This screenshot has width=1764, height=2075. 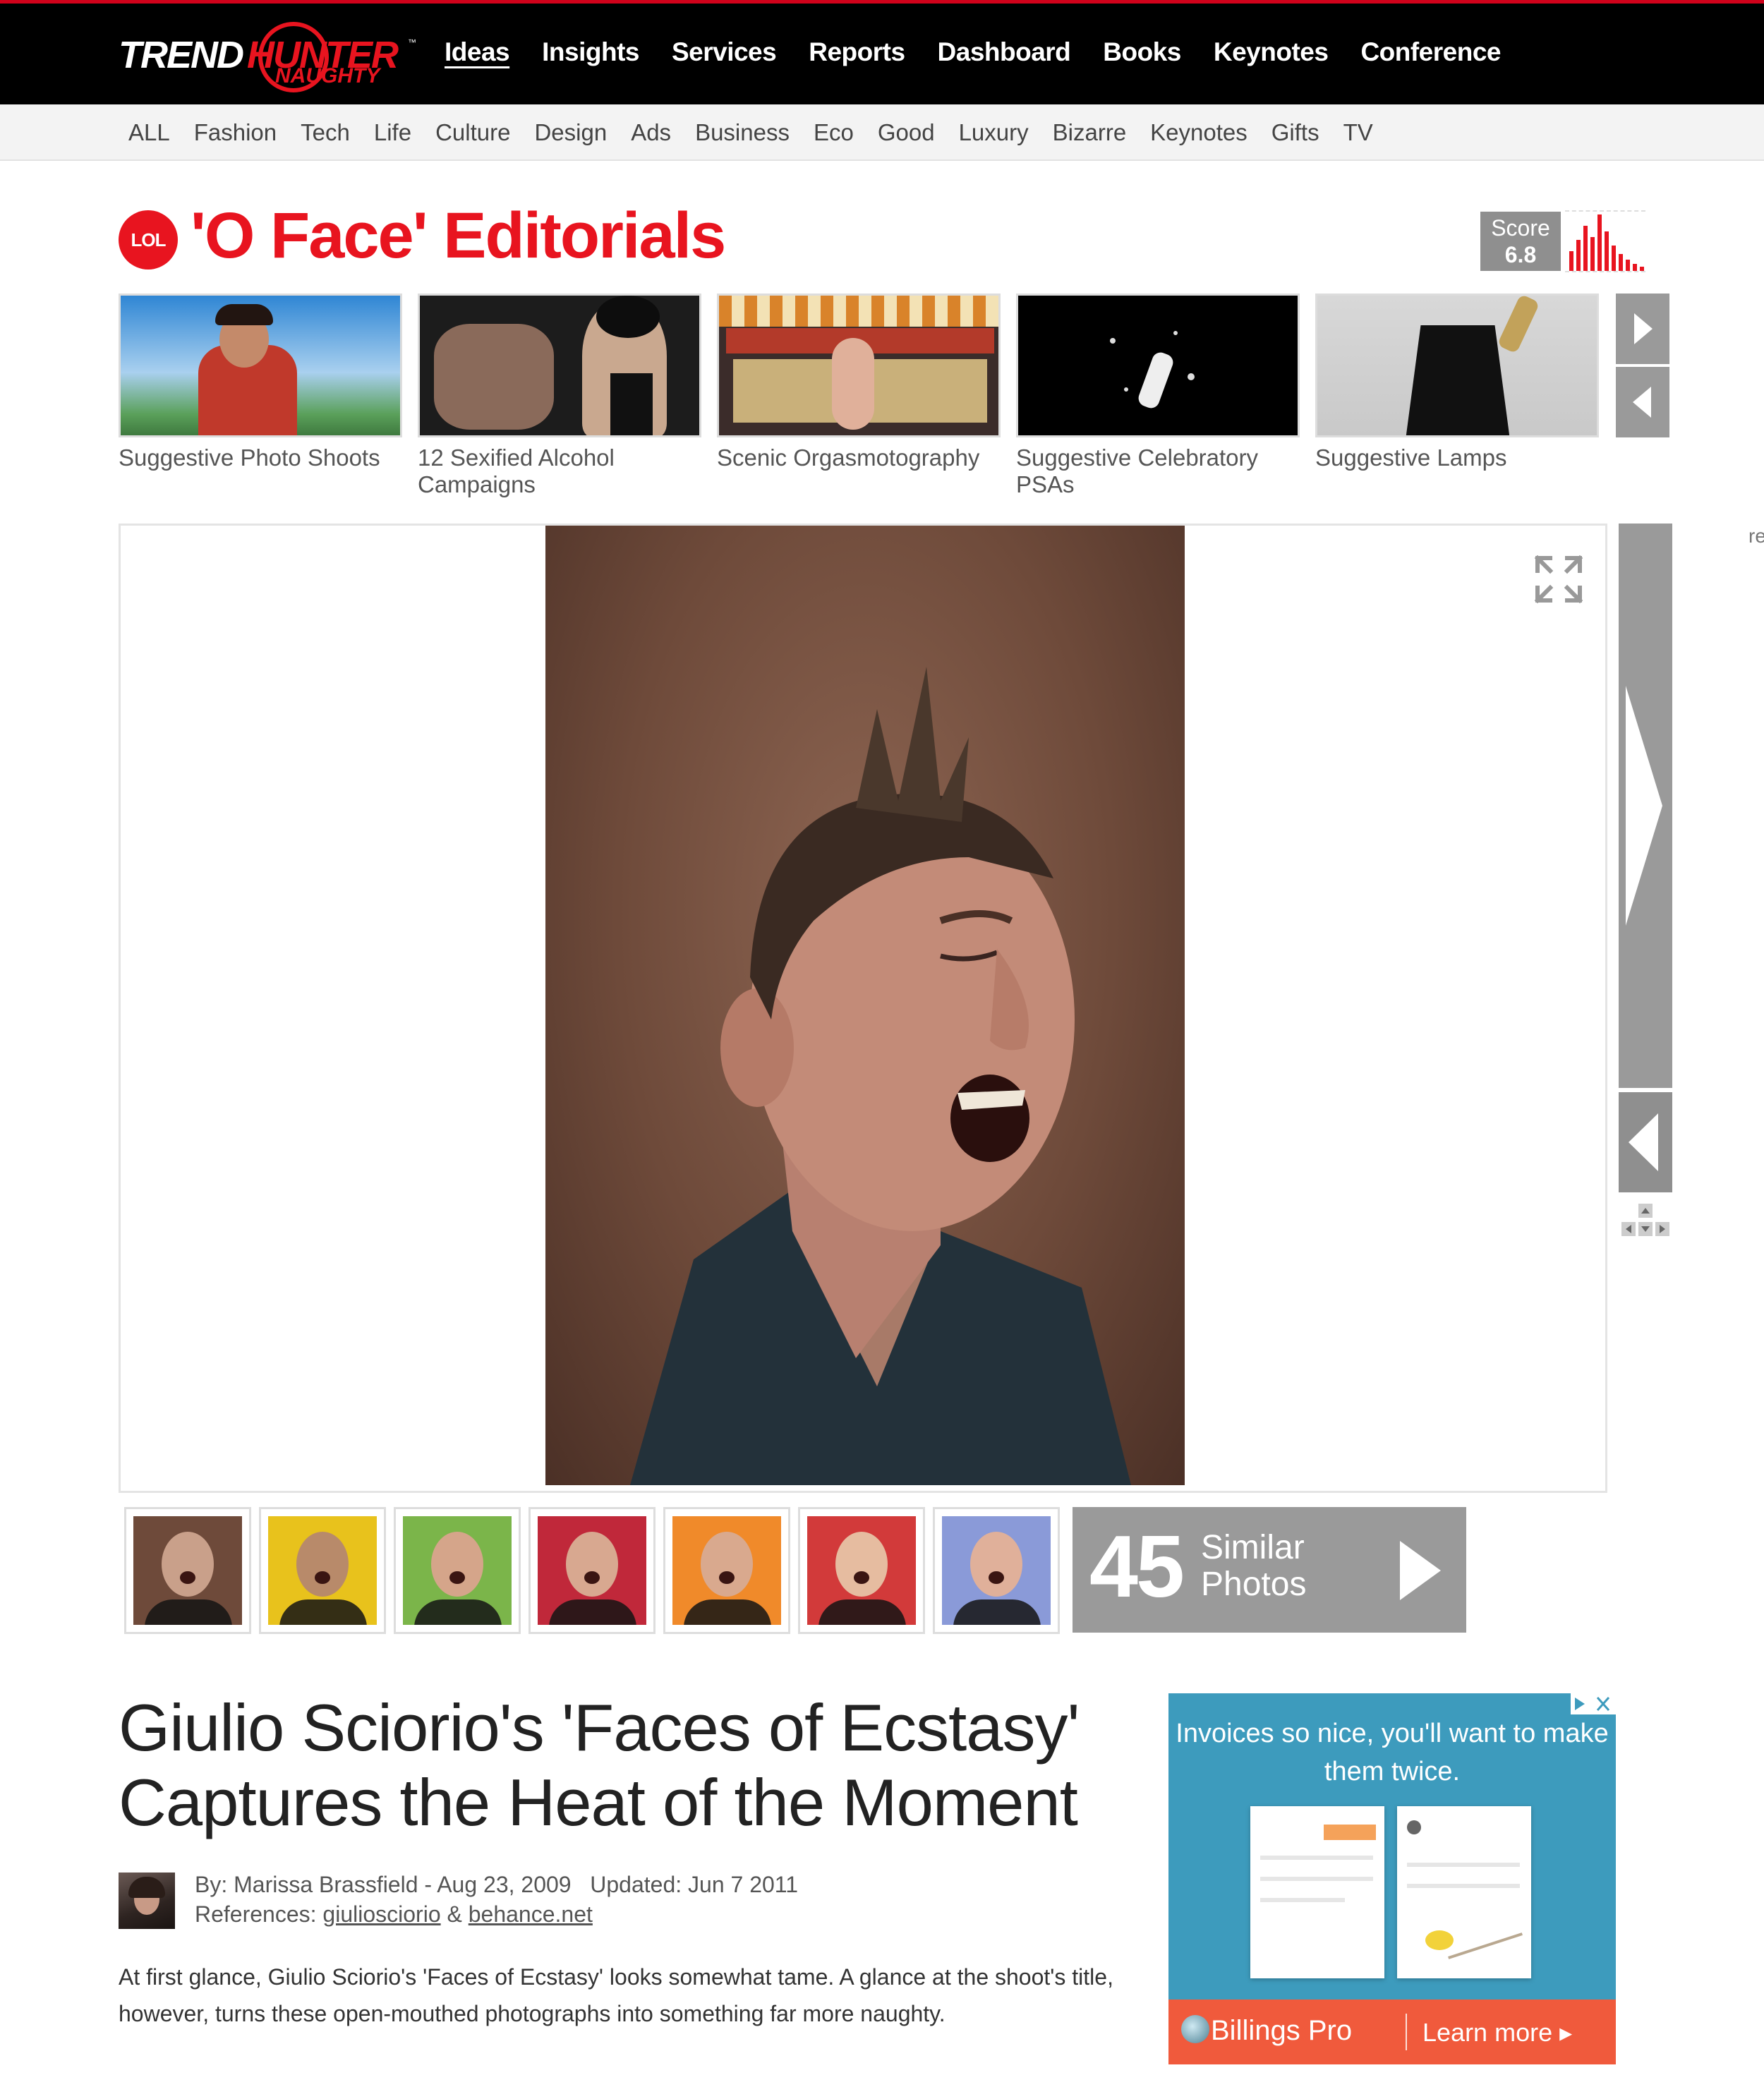 I want to click on category-business: Business, so click(x=742, y=132).